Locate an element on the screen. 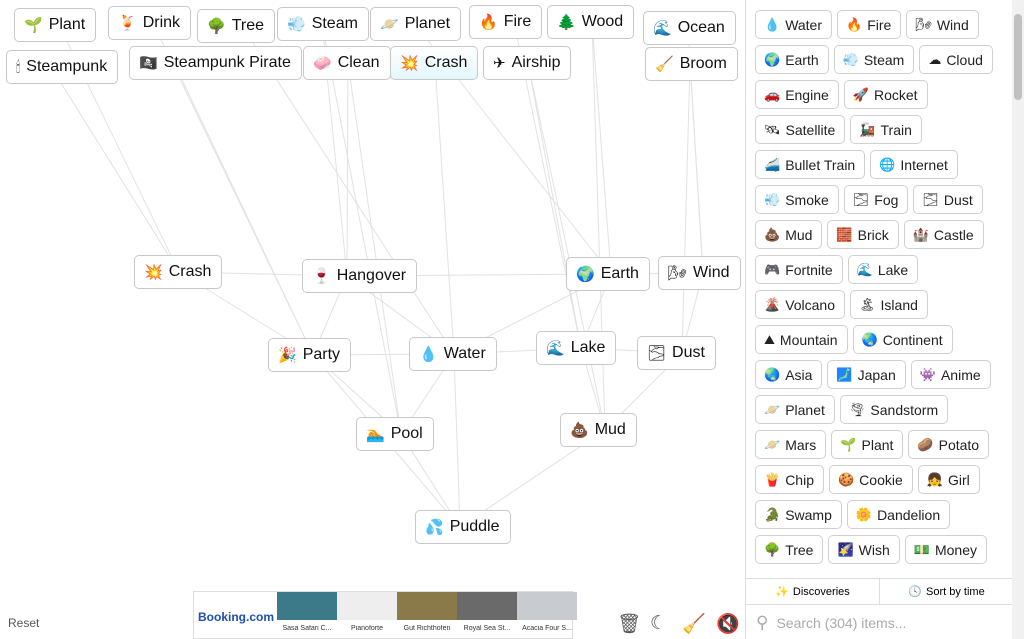 Image resolution: width=1024 pixels, height=639 pixels. mute-sound-icon: 🔇 is located at coordinates (728, 624).